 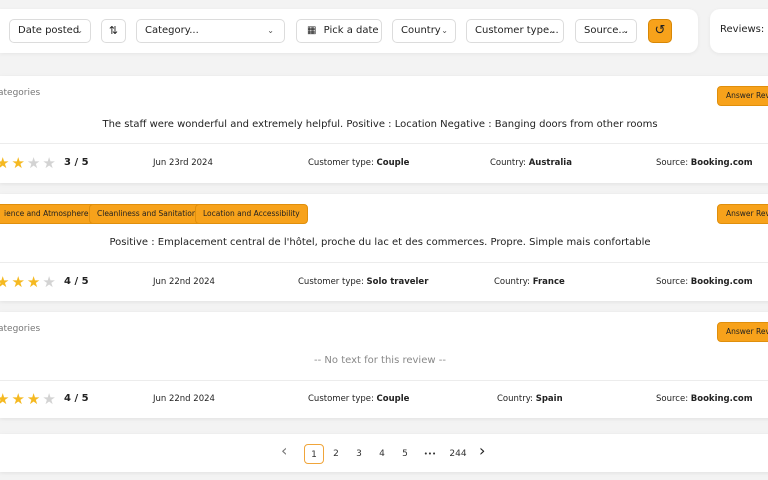 I want to click on country-dropdown: Country ⌄, so click(x=424, y=31).